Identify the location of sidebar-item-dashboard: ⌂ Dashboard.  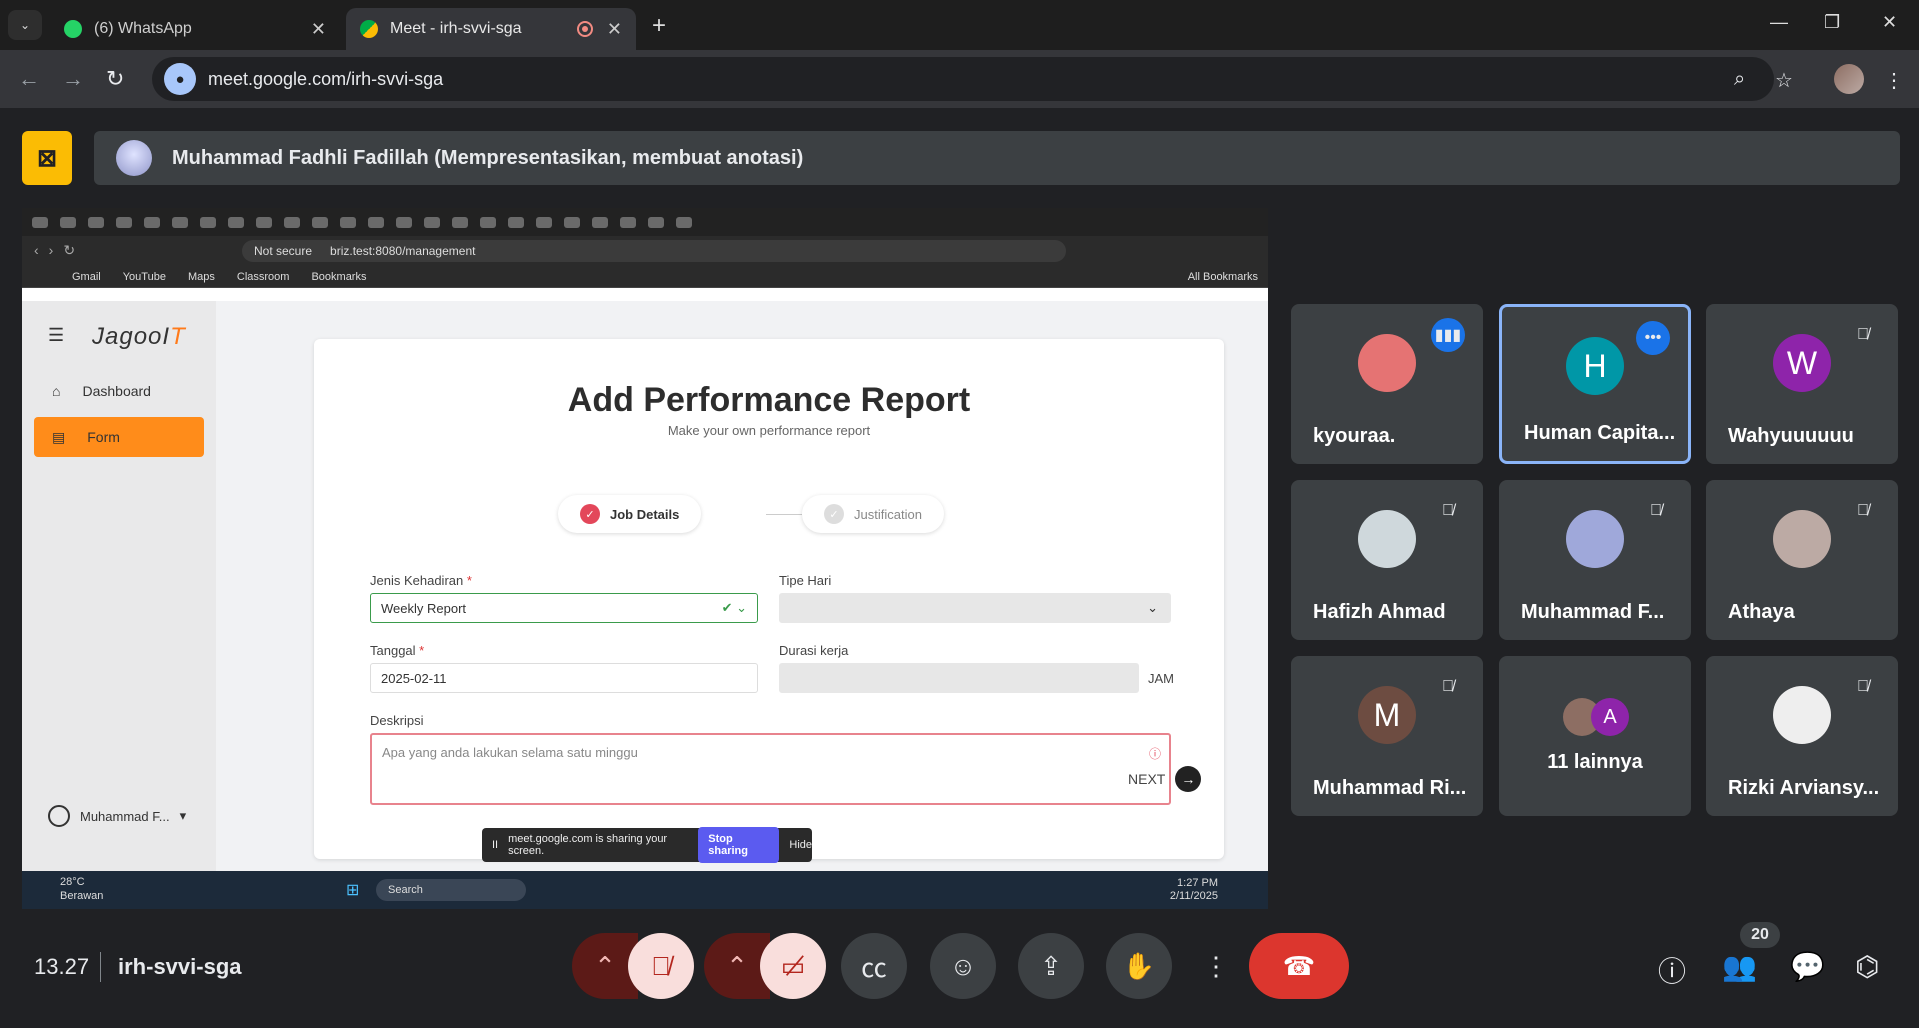
(119, 391).